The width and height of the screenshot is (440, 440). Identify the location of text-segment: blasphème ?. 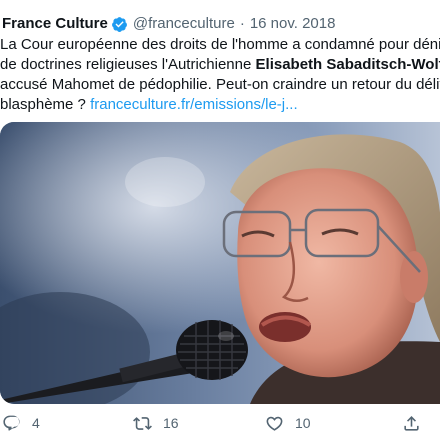
(45, 104).